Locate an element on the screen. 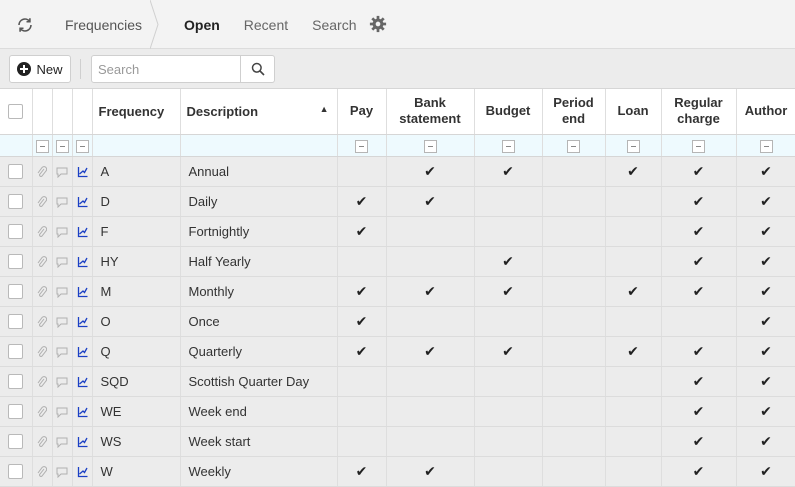 The width and height of the screenshot is (795, 487). breadcrumb: Frequencies is located at coordinates (103, 24).